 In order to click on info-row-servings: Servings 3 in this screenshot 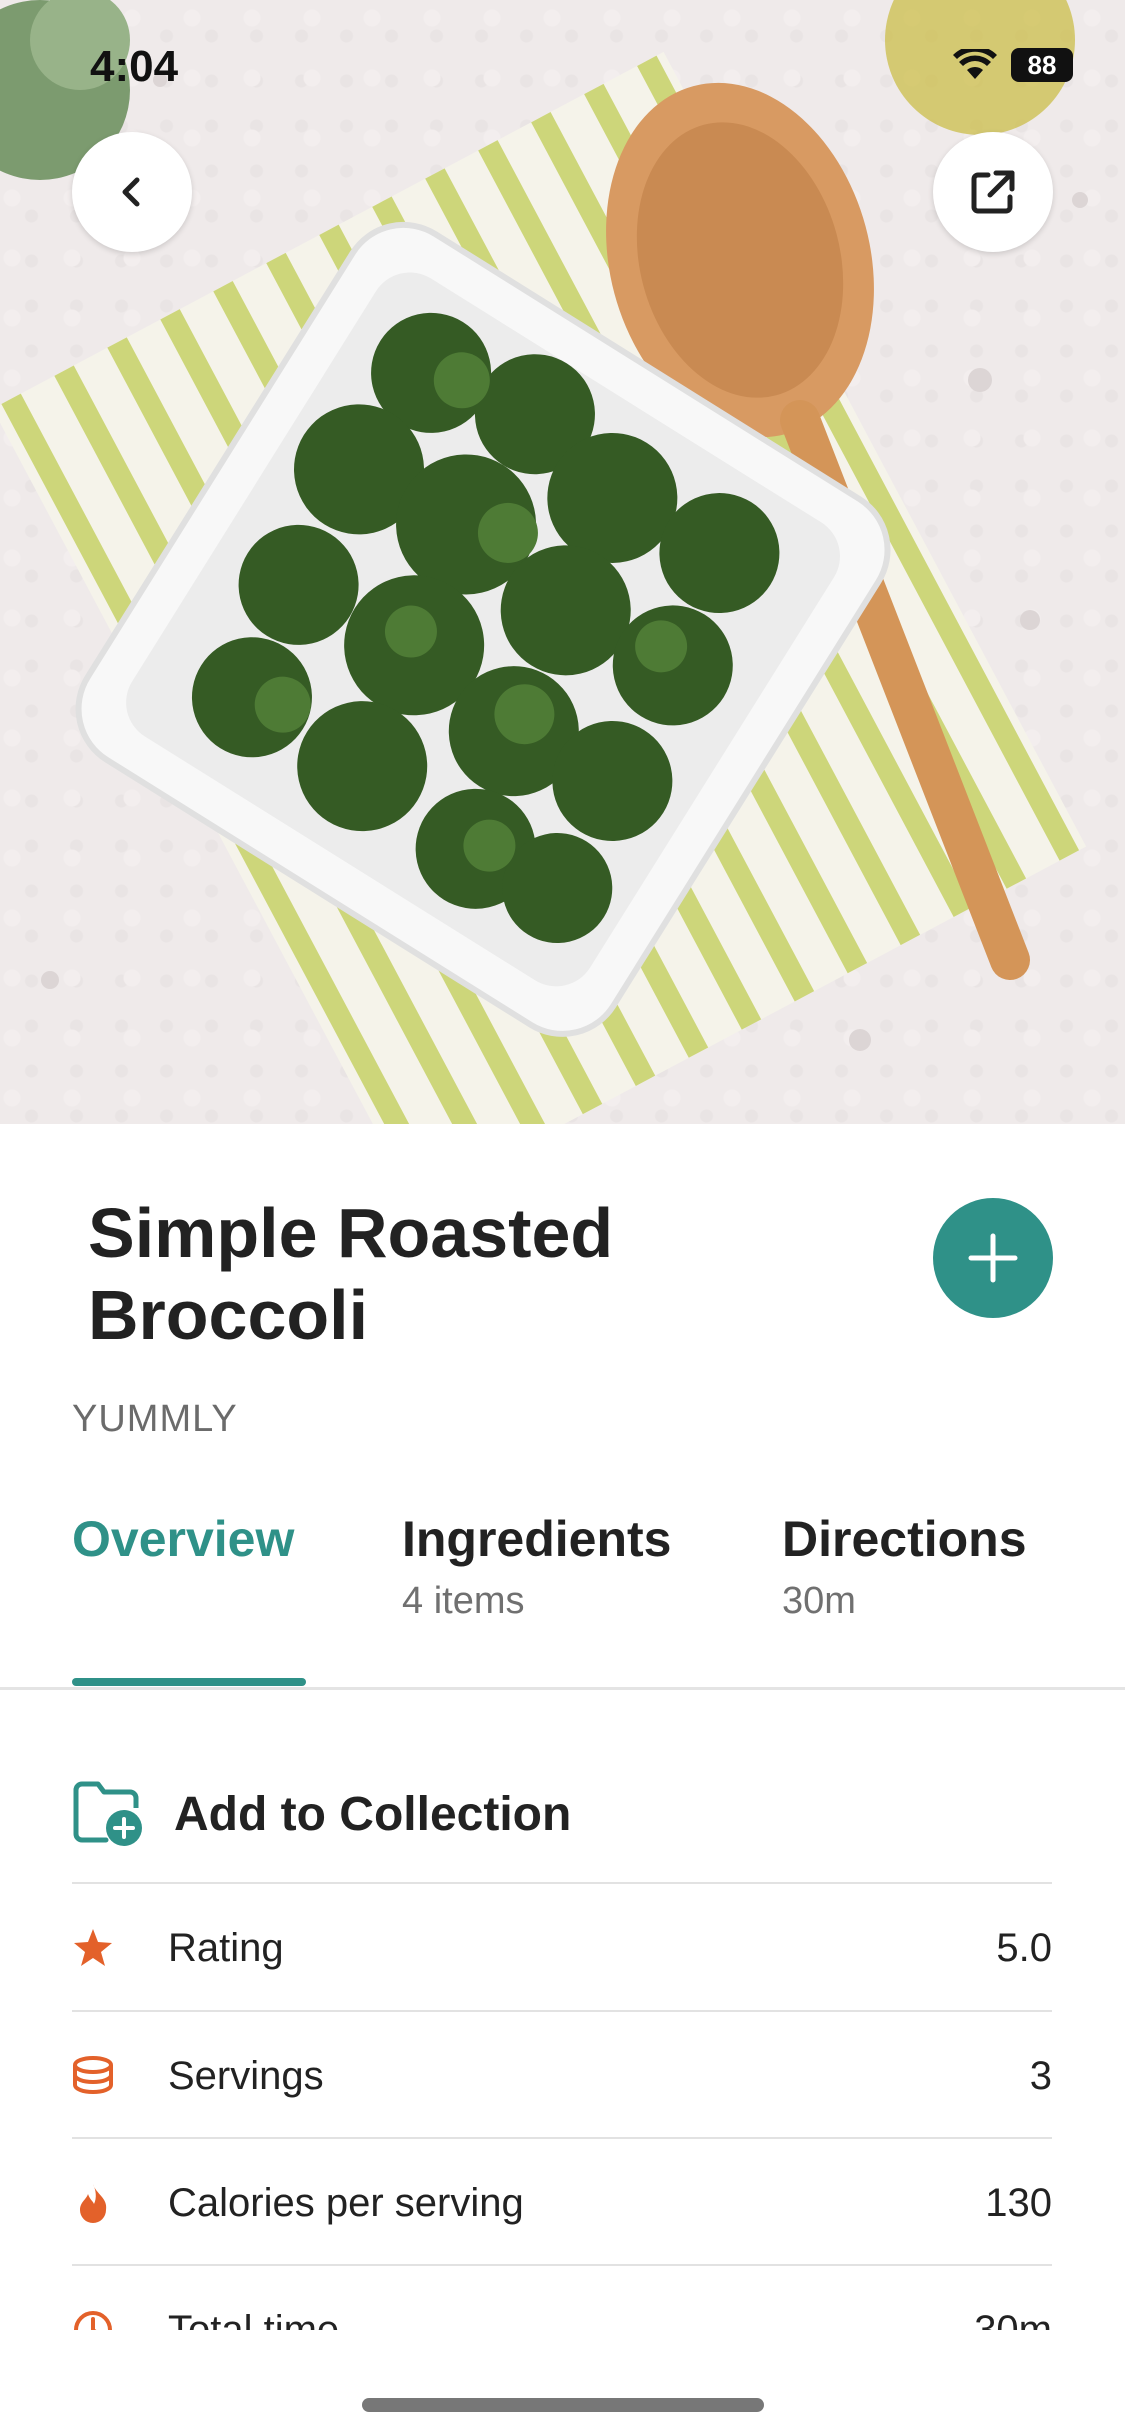, I will do `click(562, 2076)`.